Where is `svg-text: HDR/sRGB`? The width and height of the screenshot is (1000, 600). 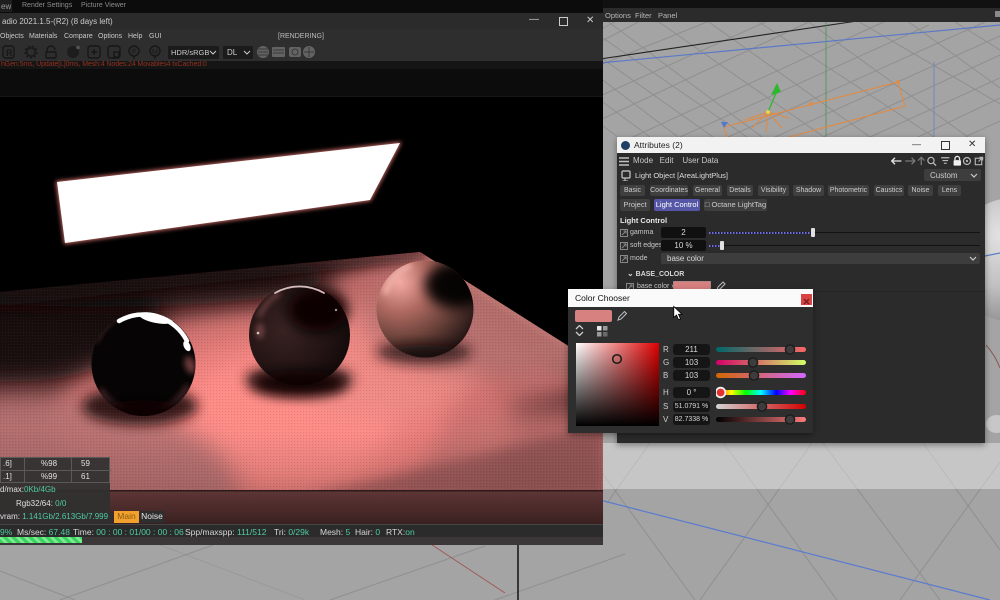 svg-text: HDR/sRGB is located at coordinates (190, 52).